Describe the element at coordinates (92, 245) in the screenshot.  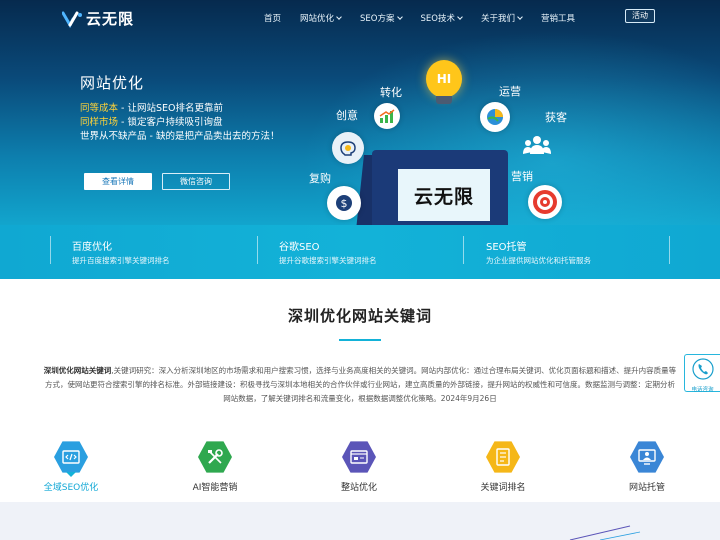
I see `service-baidu-title: 百度优化` at that location.